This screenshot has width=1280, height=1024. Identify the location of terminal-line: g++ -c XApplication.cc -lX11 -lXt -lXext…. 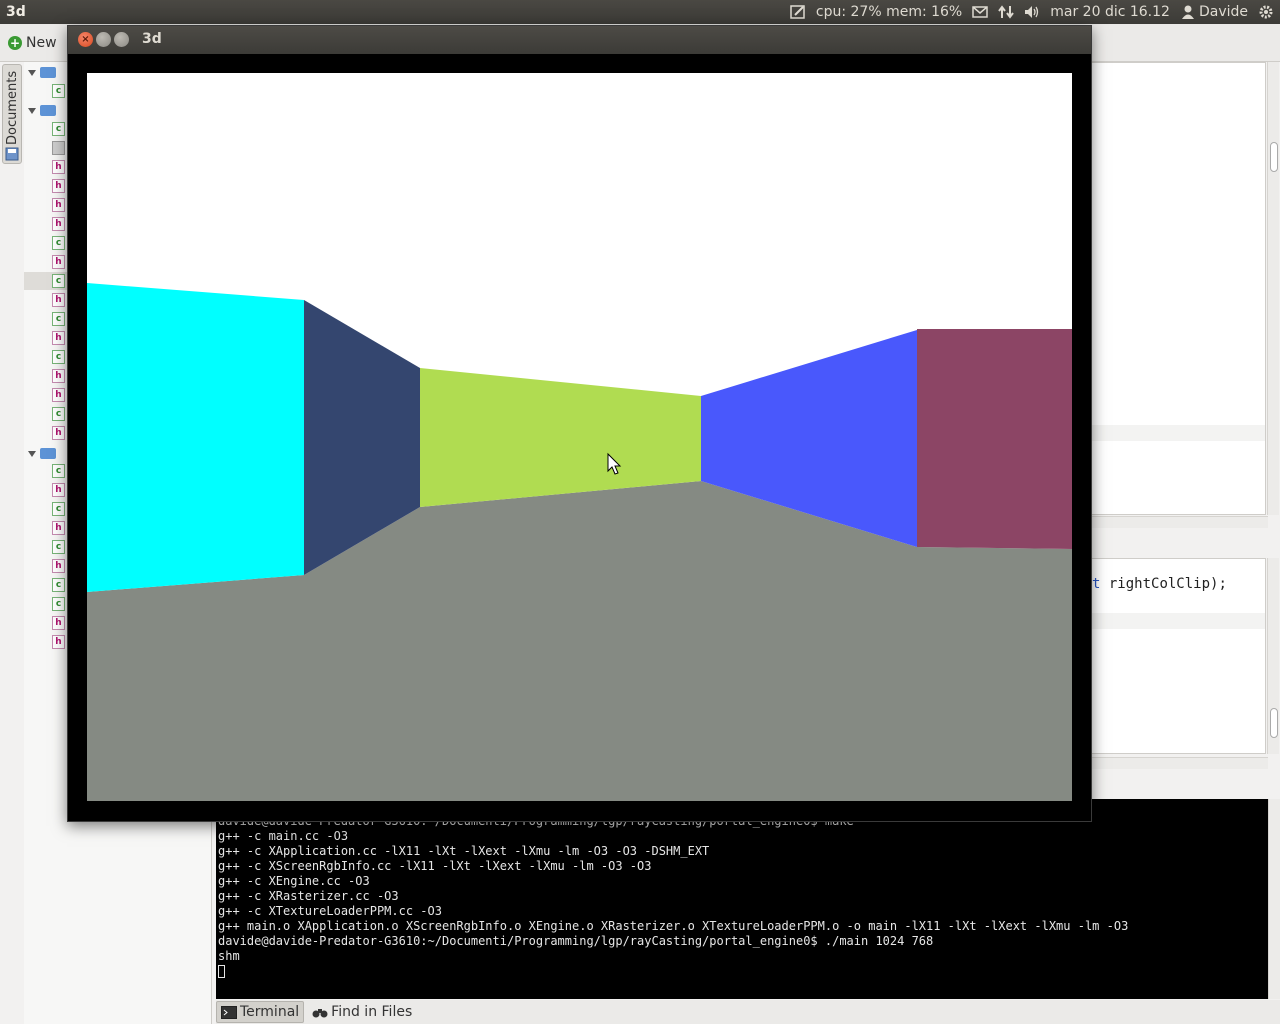
(464, 851).